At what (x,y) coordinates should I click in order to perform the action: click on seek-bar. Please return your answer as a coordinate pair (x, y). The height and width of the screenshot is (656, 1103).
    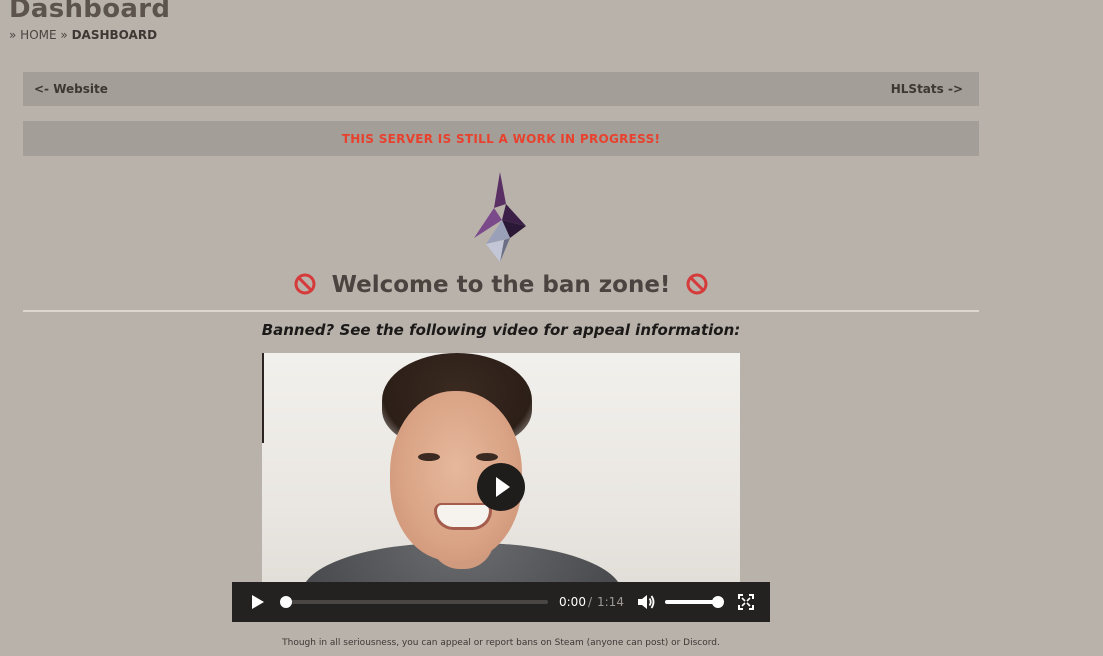
    Looking at the image, I should click on (417, 602).